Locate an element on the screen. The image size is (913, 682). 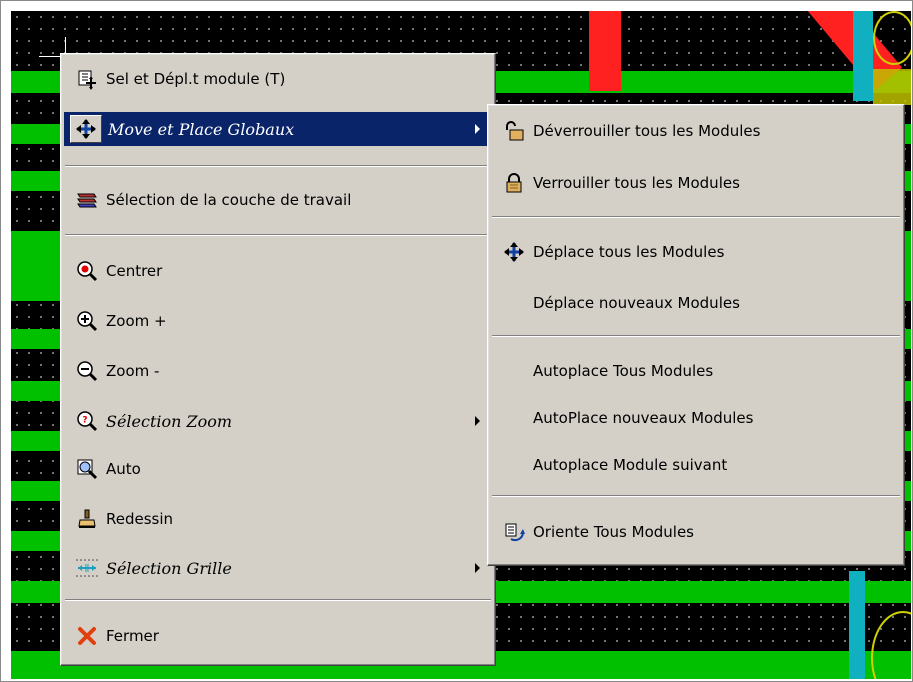
close-x-icon is located at coordinates (87, 636).